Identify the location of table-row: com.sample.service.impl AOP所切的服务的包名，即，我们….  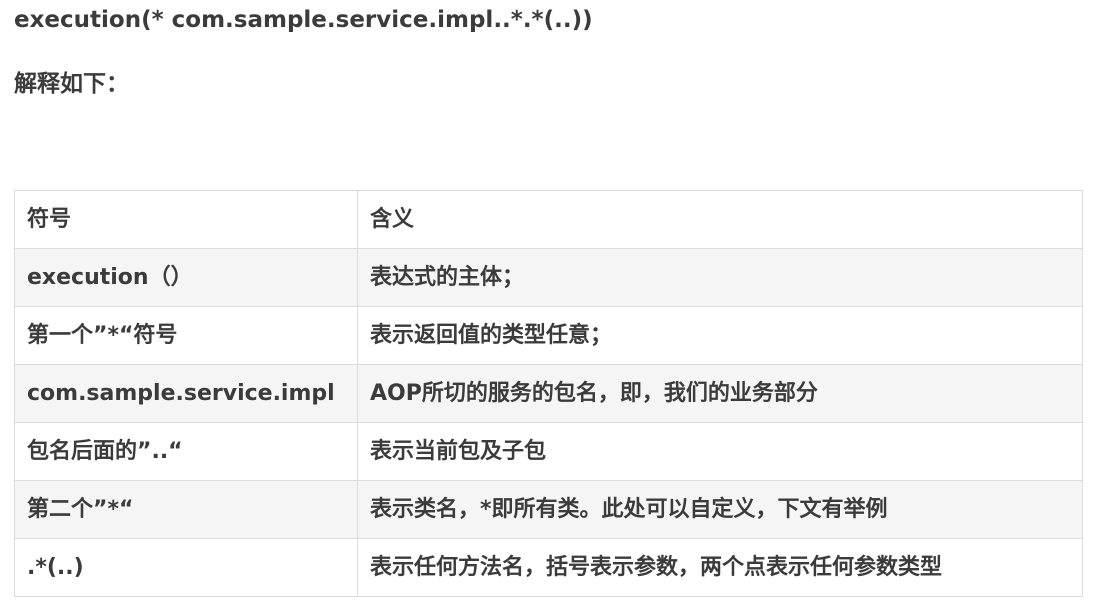
(548, 393).